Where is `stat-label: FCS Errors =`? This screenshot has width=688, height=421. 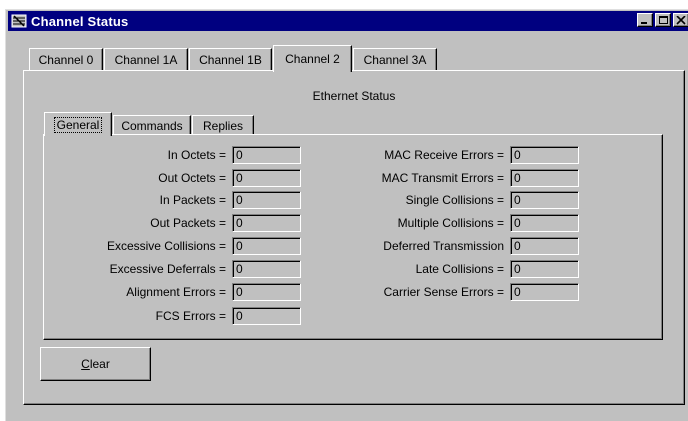 stat-label: FCS Errors = is located at coordinates (190, 316).